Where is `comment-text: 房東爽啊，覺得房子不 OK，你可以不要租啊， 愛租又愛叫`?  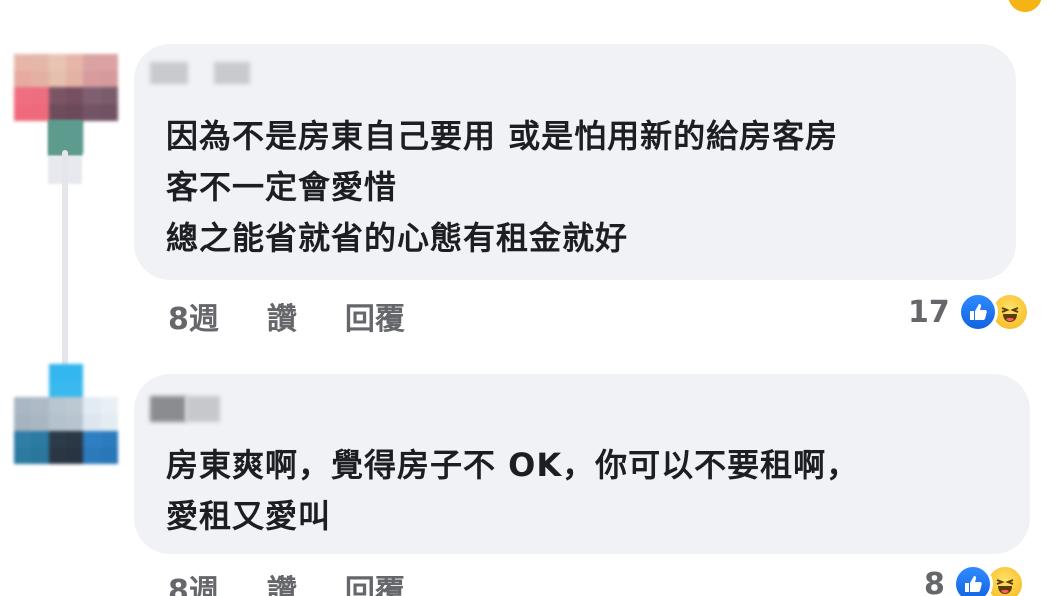
comment-text: 房東爽啊，覺得房子不 OK，你可以不要租啊， 愛租又愛叫 is located at coordinates (513, 490).